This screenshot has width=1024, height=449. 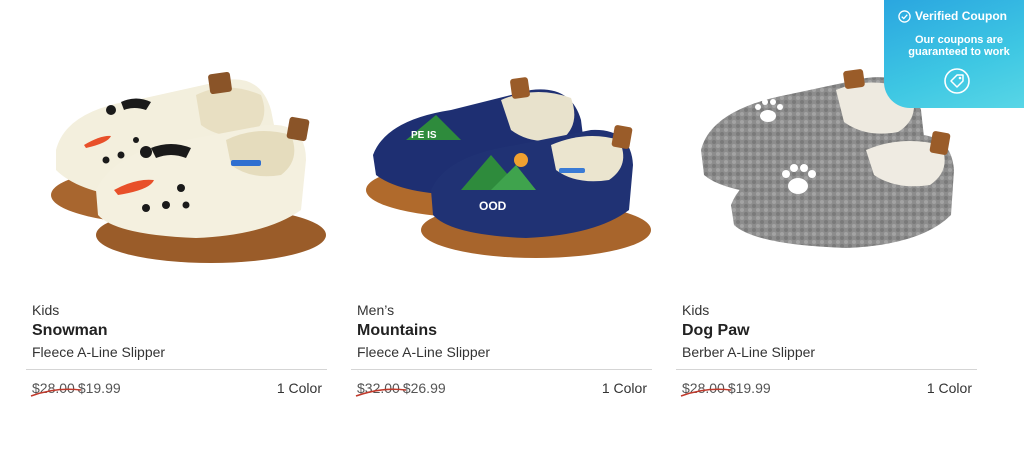 I want to click on coupon-tag-icon, so click(x=957, y=81).